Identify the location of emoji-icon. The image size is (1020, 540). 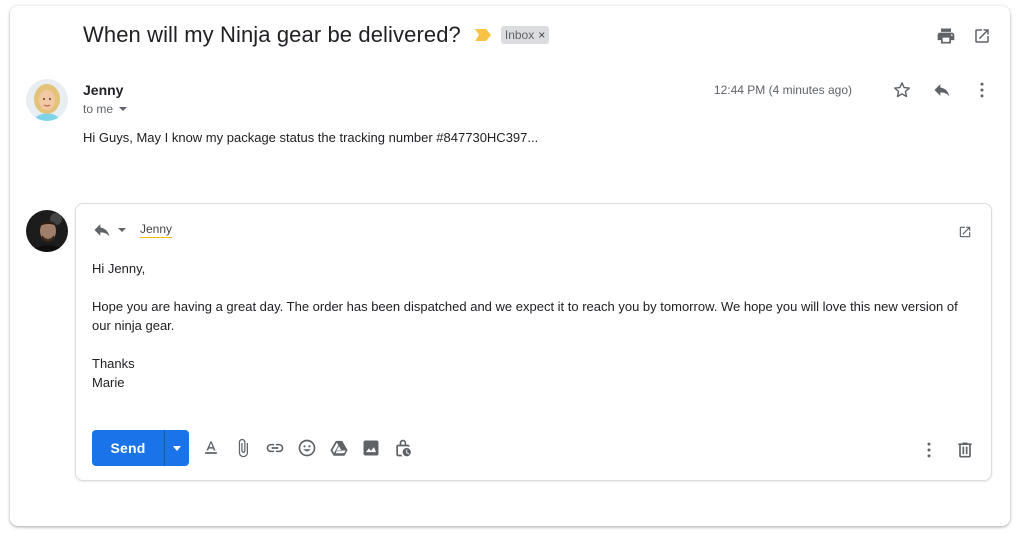
(307, 448).